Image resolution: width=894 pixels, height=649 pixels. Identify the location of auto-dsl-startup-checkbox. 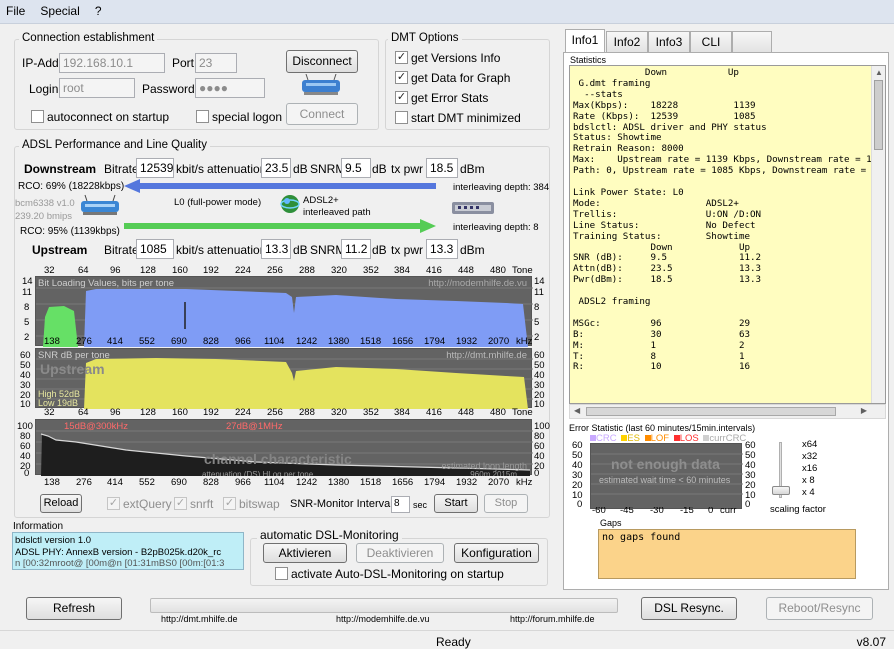
(281, 573).